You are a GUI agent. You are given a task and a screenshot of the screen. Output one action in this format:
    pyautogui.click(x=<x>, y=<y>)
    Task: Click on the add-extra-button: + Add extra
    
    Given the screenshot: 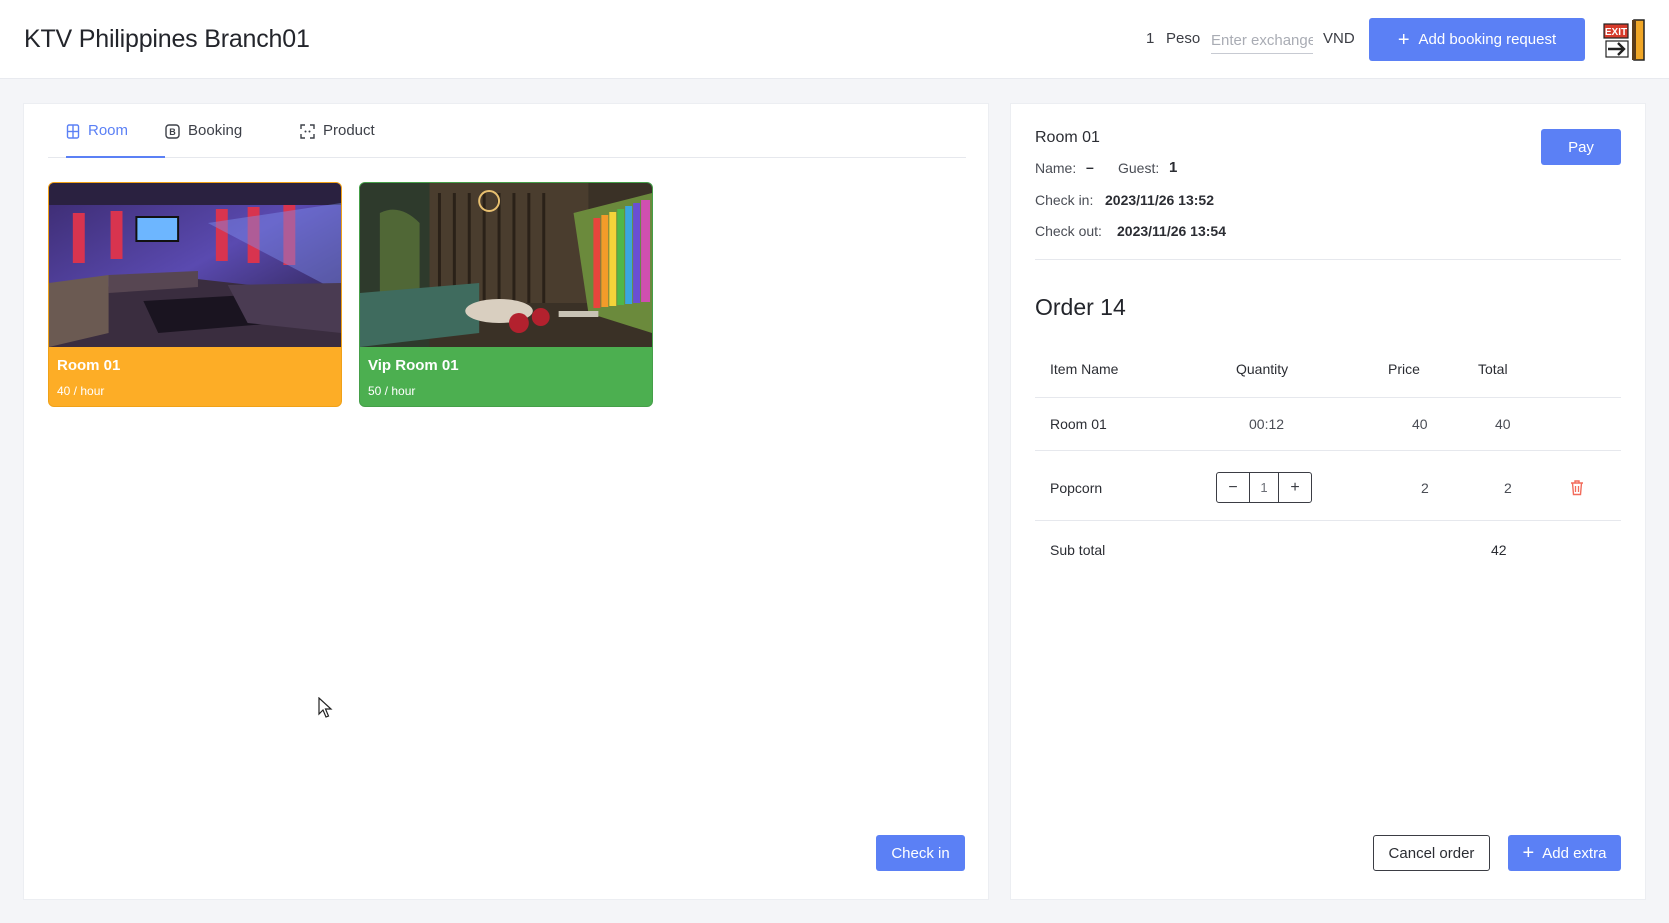 What is the action you would take?
    pyautogui.click(x=1564, y=853)
    